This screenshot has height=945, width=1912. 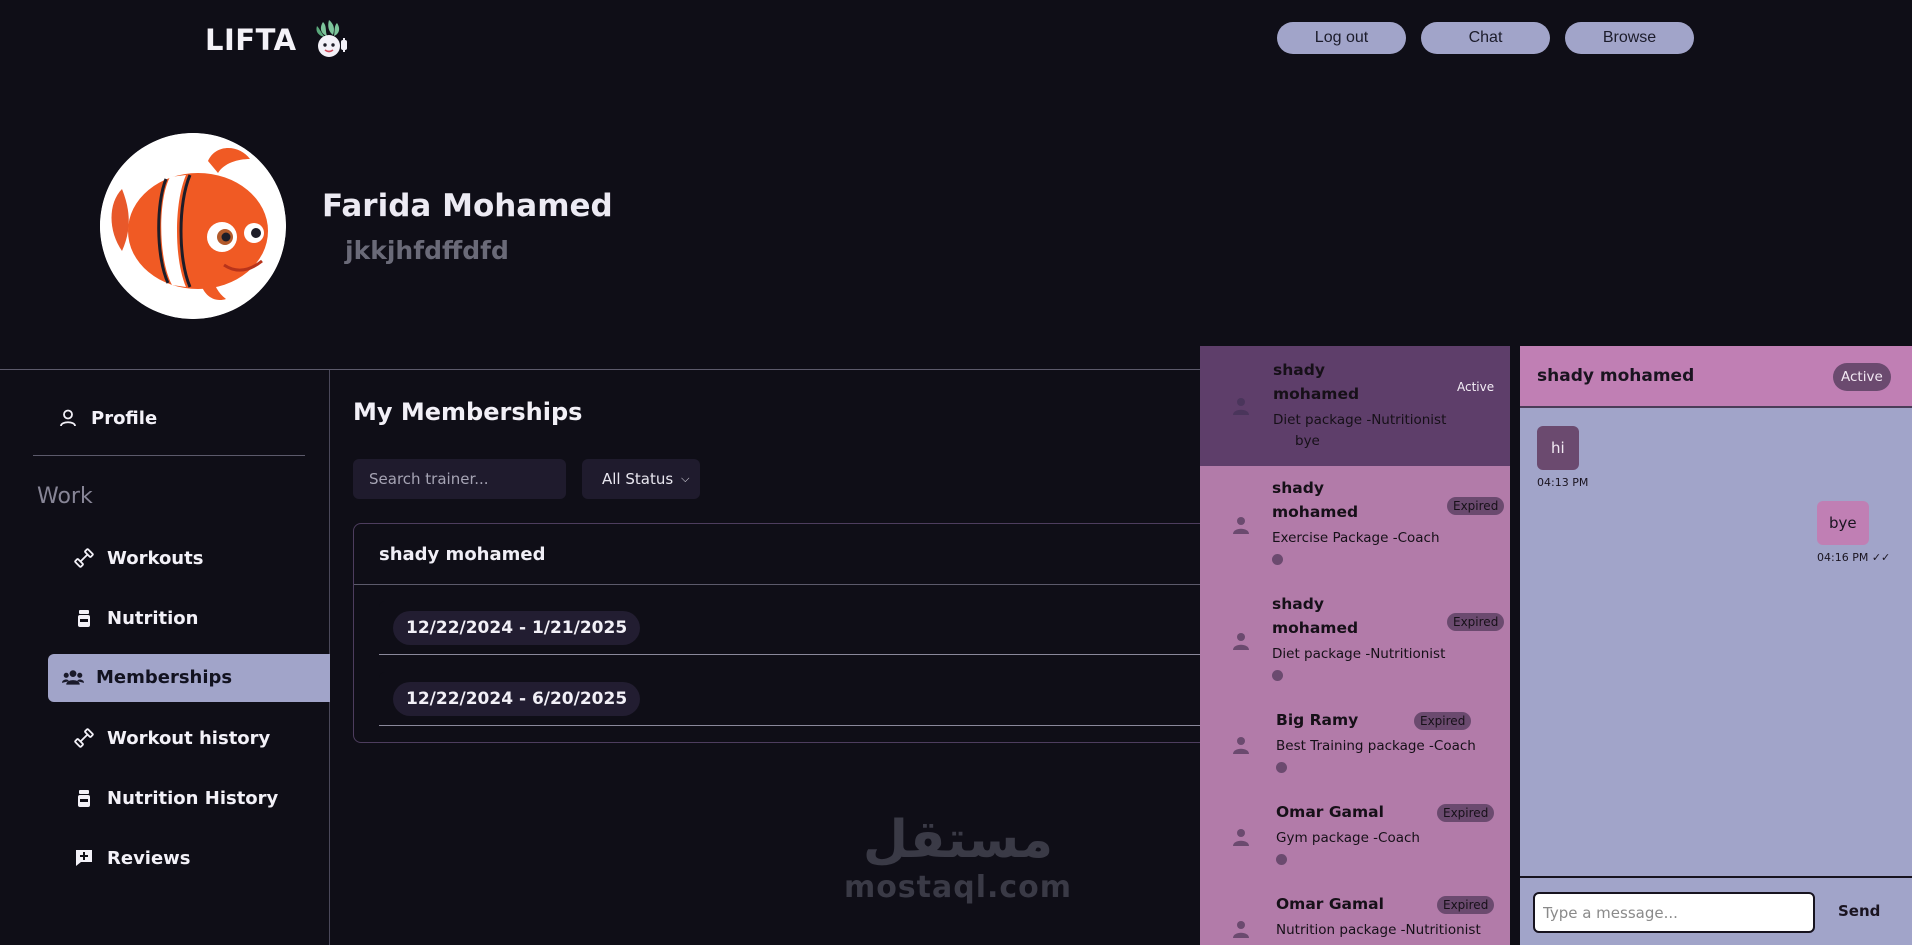 What do you see at coordinates (427, 250) in the screenshot?
I see `profile-bio: jkkjhfdffdfd` at bounding box center [427, 250].